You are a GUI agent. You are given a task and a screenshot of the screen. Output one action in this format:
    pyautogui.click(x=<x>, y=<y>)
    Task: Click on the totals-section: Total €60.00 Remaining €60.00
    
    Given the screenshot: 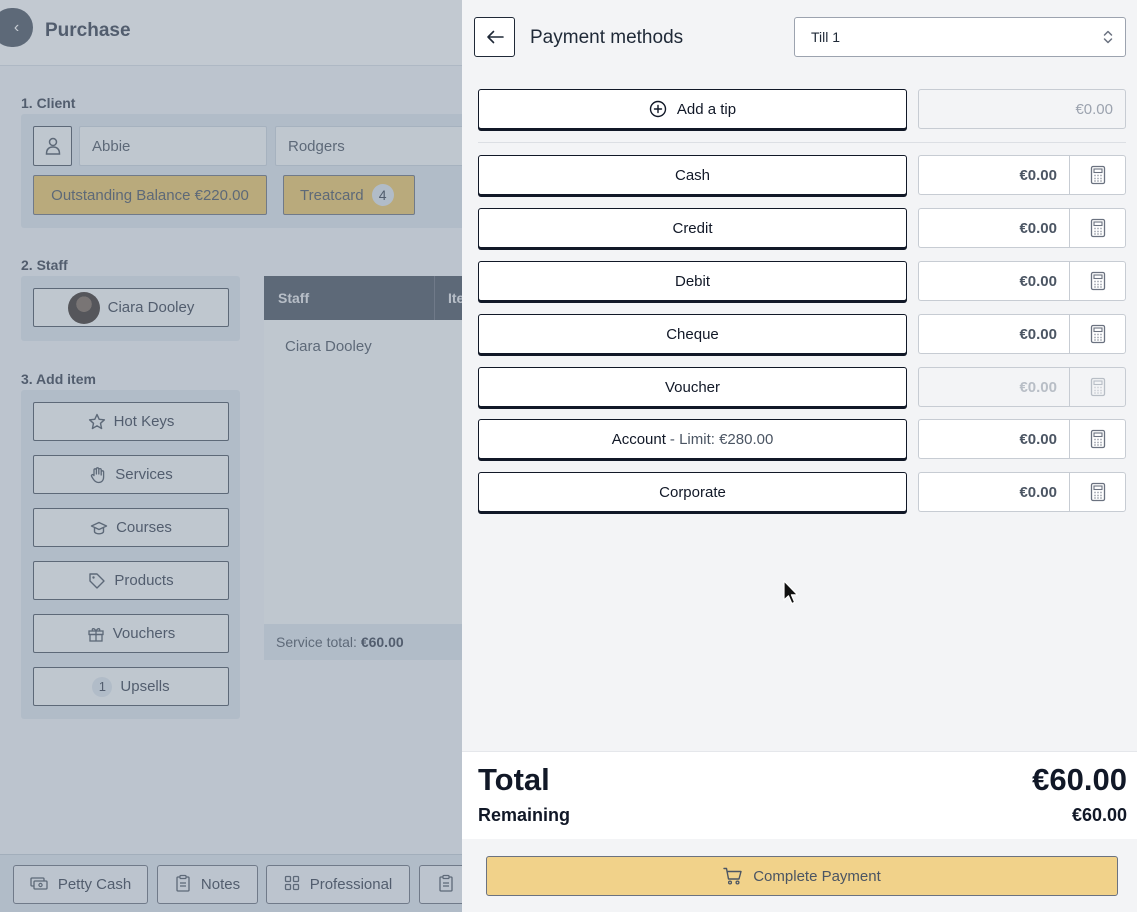 What is the action you would take?
    pyautogui.click(x=799, y=795)
    